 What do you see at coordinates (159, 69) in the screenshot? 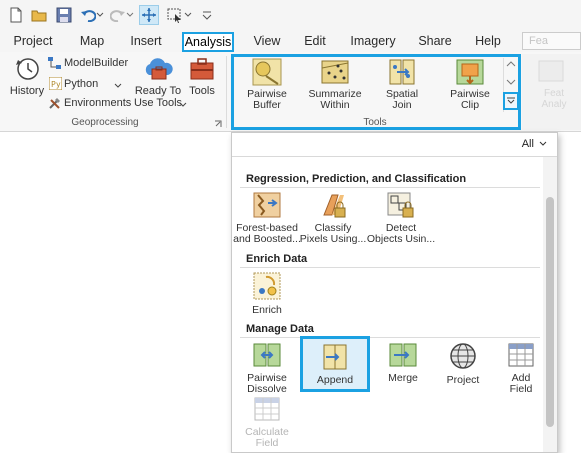
I see `cloud-toolbox-icon` at bounding box center [159, 69].